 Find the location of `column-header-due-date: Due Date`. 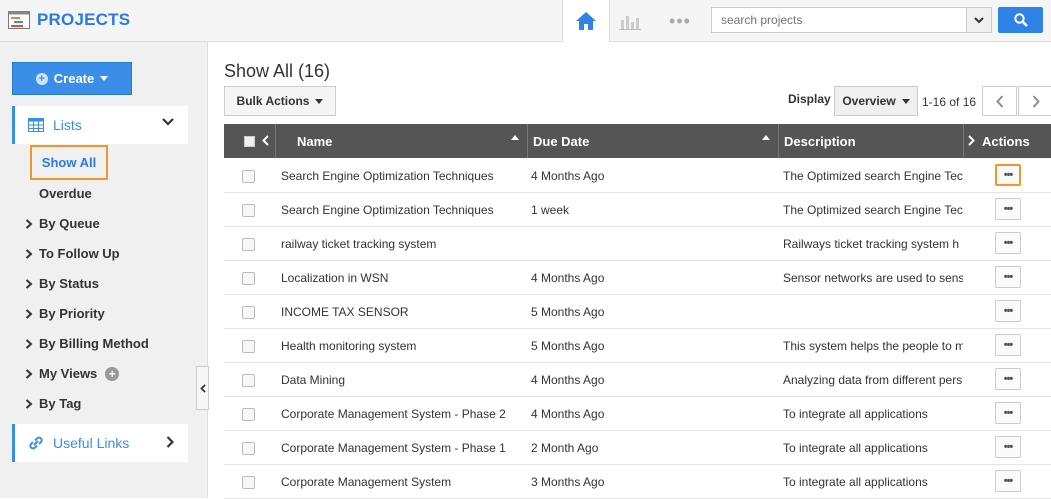

column-header-due-date: Due Date is located at coordinates (561, 141).